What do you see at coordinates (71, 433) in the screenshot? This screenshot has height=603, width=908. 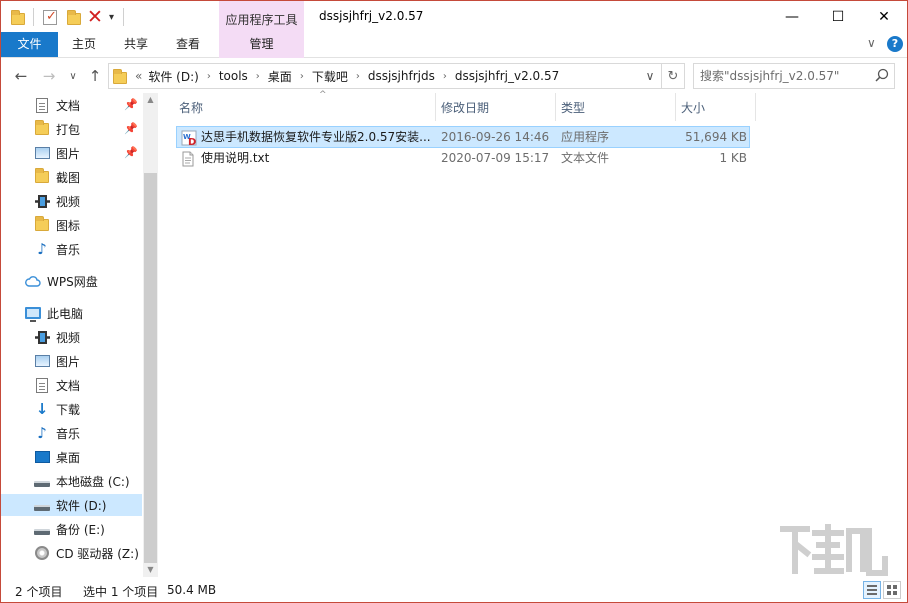 I see `nav-item-pc-music: ♪ 音乐` at bounding box center [71, 433].